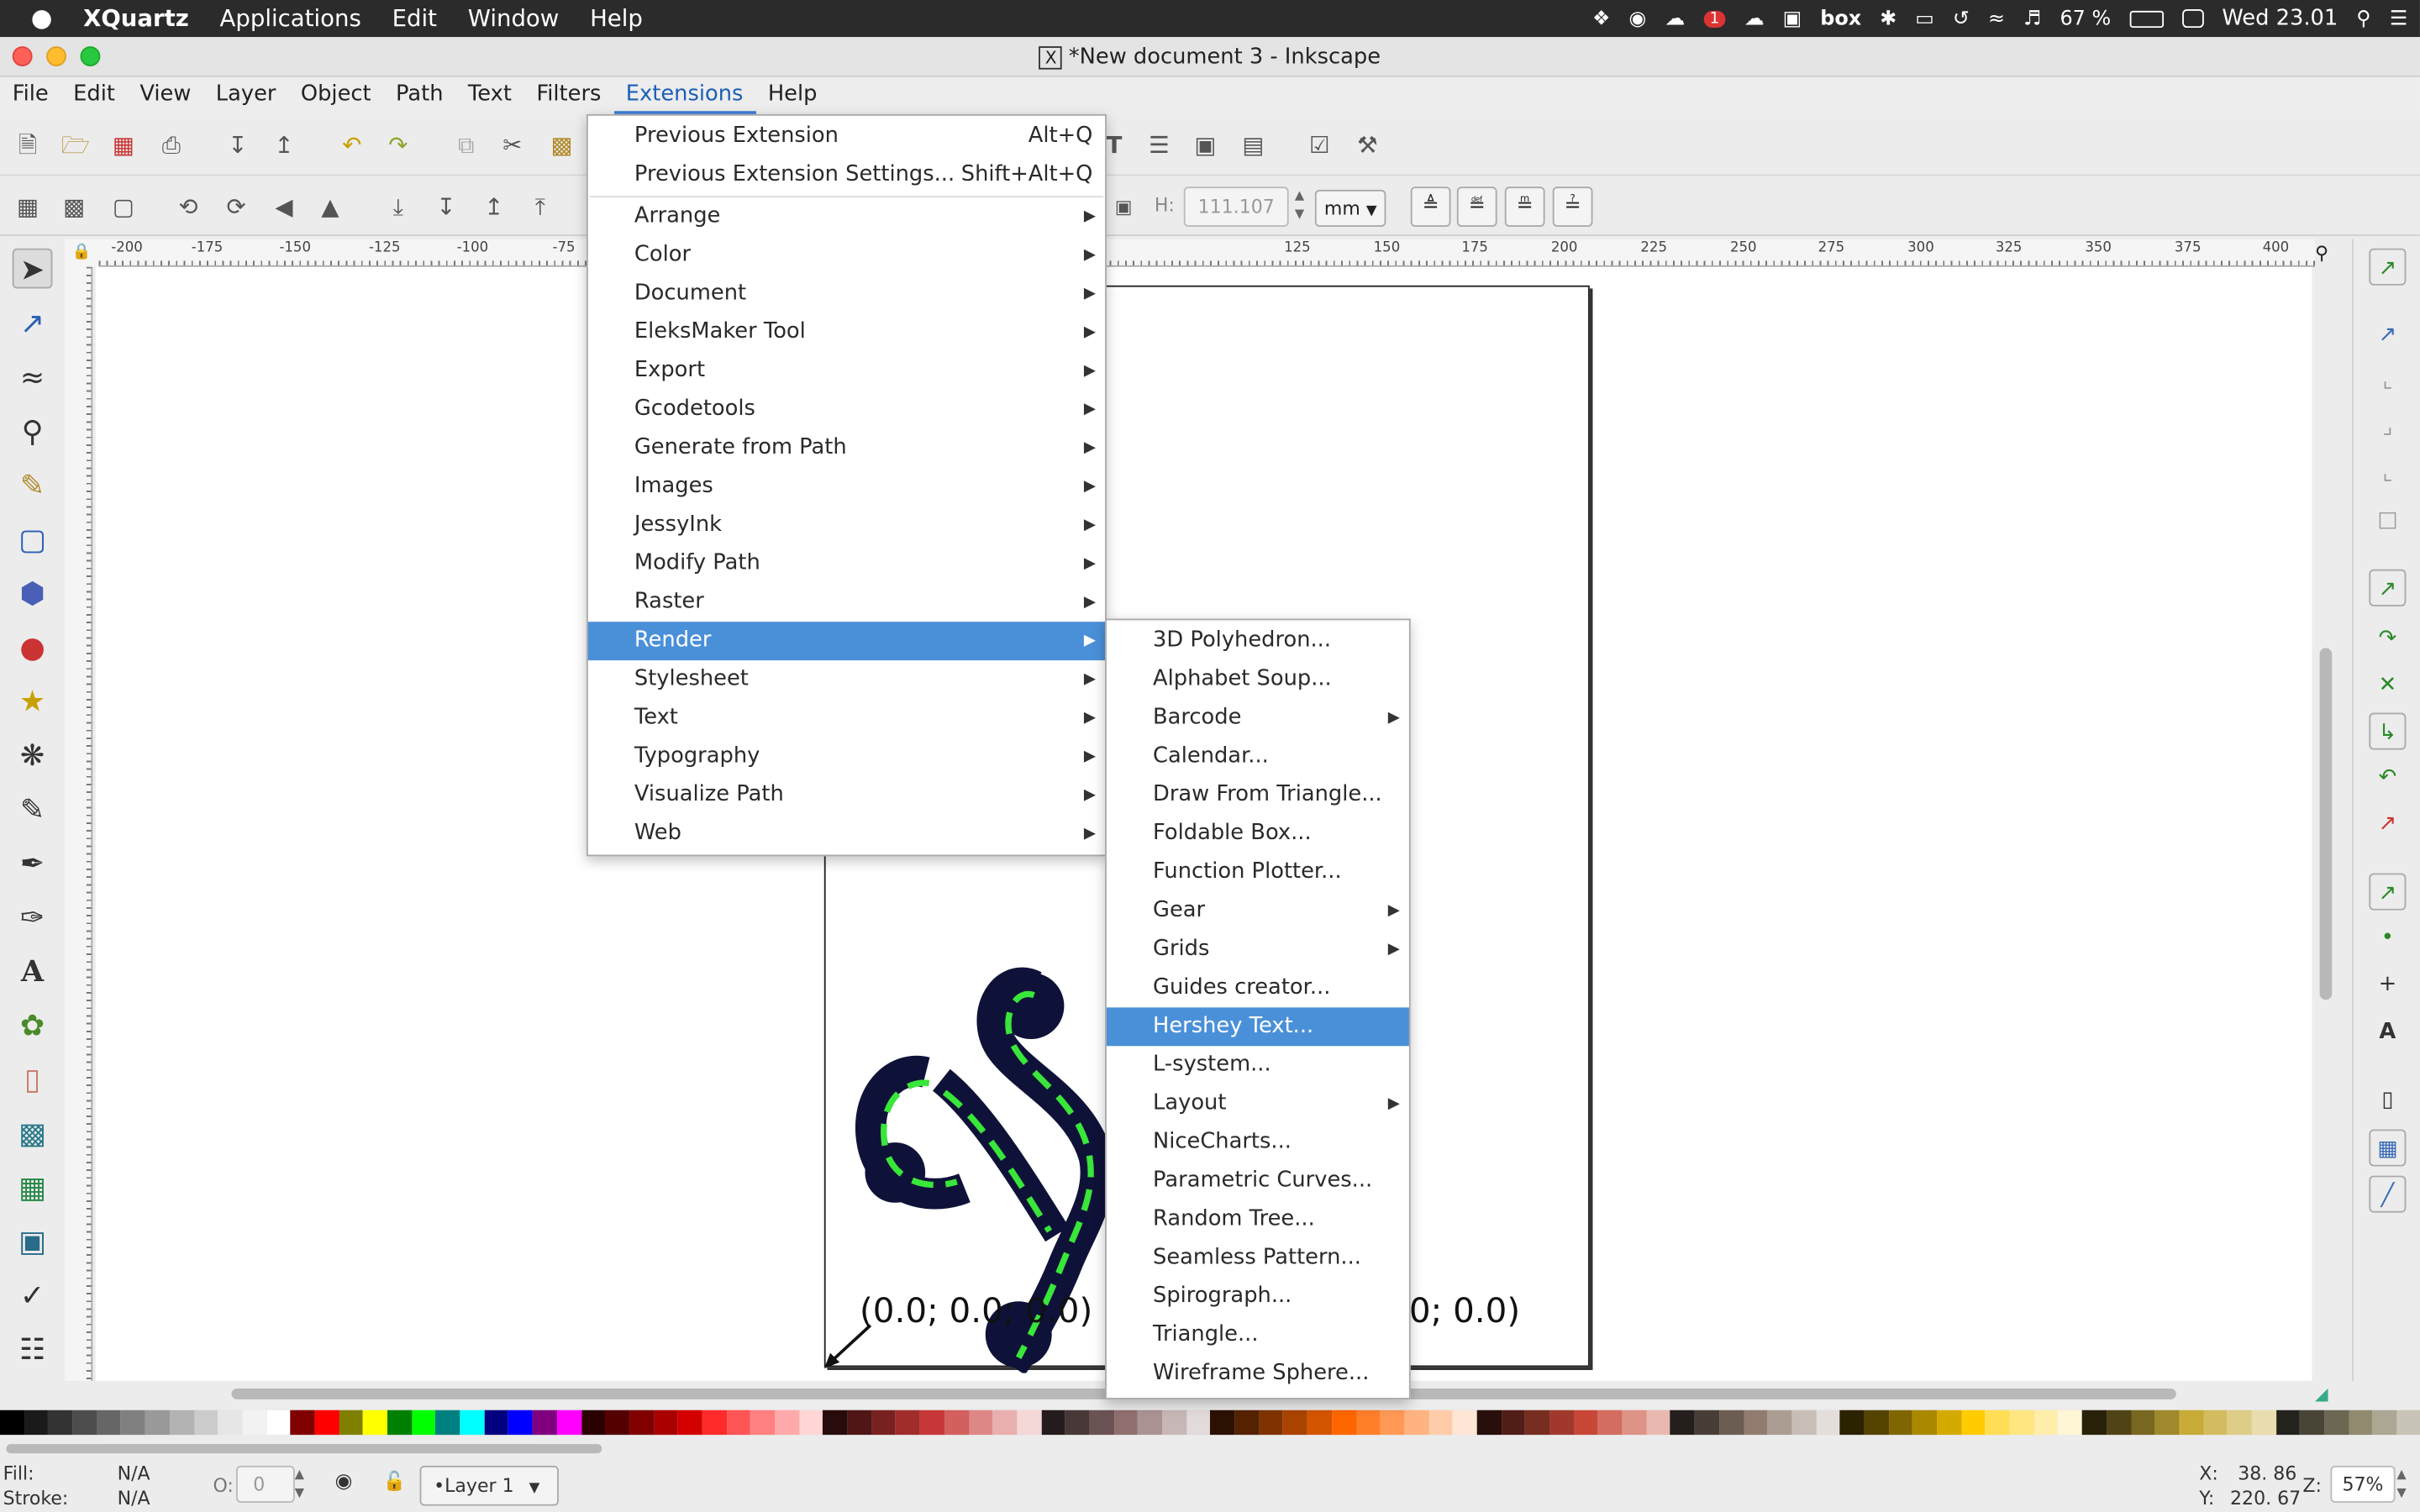 This screenshot has width=2420, height=1512. What do you see at coordinates (134, 1498) in the screenshot?
I see `stroke-value: N/A` at bounding box center [134, 1498].